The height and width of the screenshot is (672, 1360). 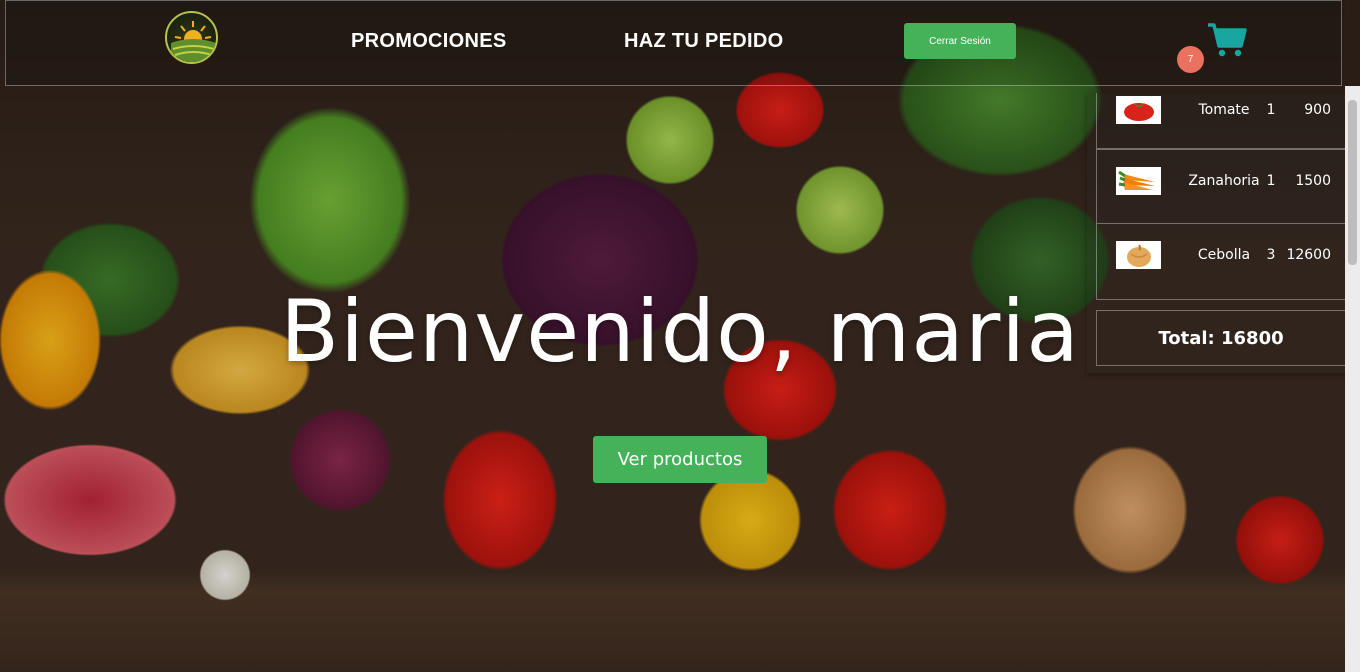 What do you see at coordinates (1190, 59) in the screenshot?
I see `cart-count-badge: 7` at bounding box center [1190, 59].